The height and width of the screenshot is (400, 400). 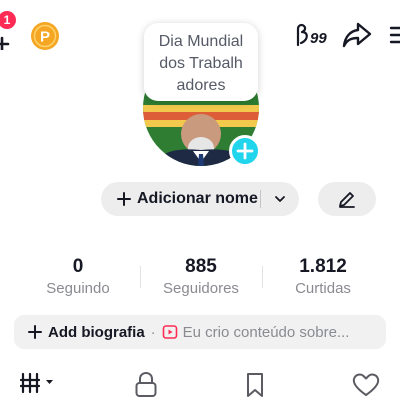 I want to click on likes-count: 1.812, so click(x=323, y=266).